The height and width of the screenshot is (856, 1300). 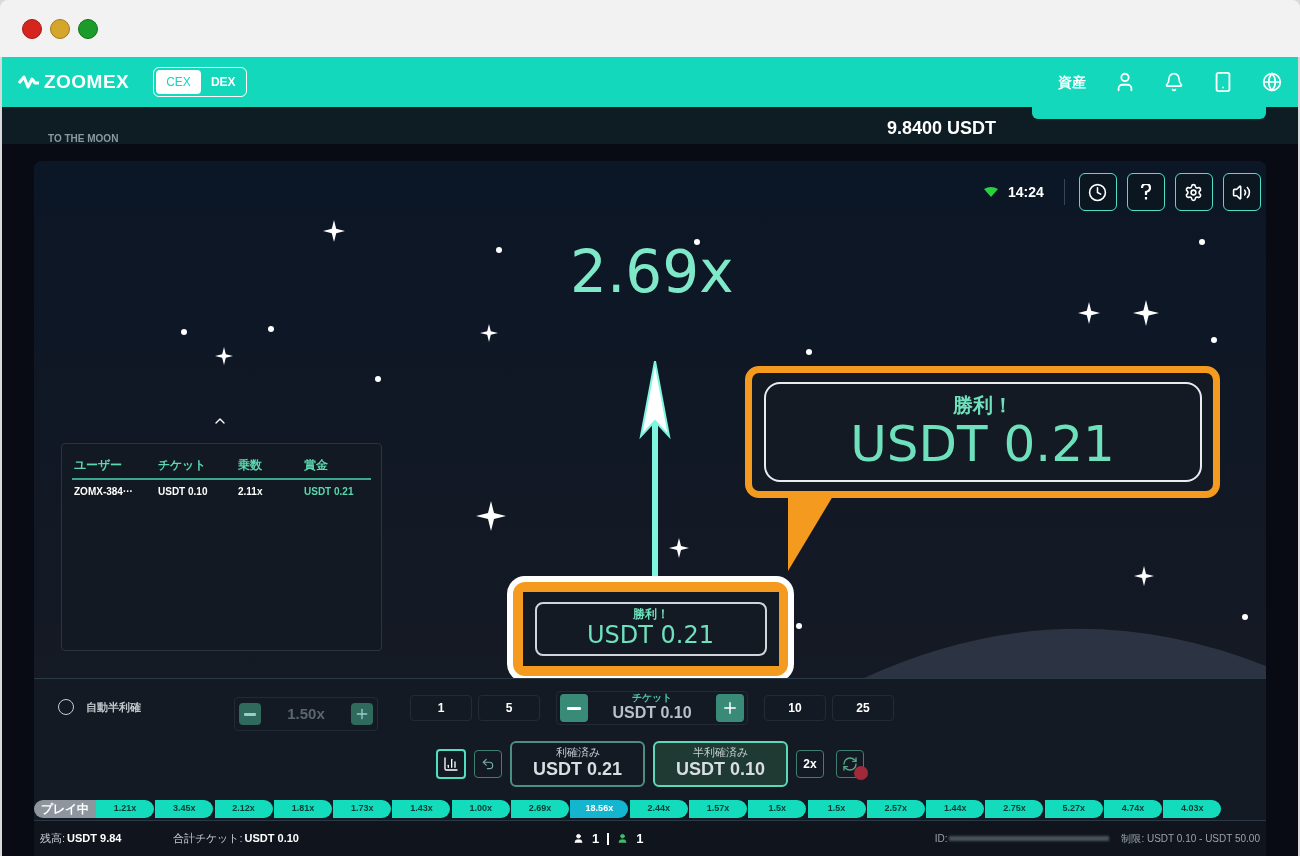 What do you see at coordinates (29, 82) in the screenshot?
I see `logo-icon` at bounding box center [29, 82].